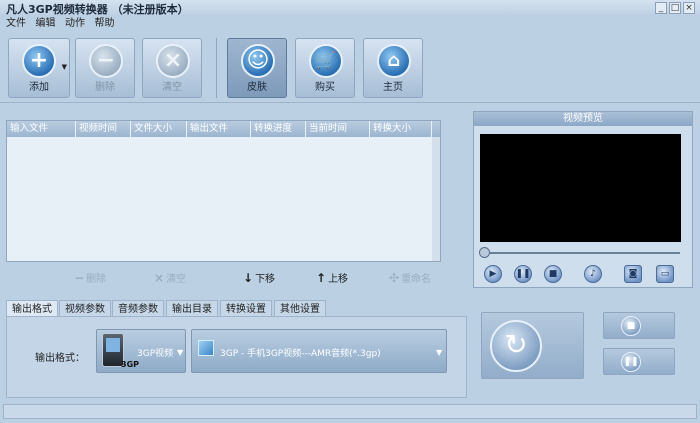 The image size is (700, 423). What do you see at coordinates (583, 119) in the screenshot?
I see `preview-title: 视频预览` at bounding box center [583, 119].